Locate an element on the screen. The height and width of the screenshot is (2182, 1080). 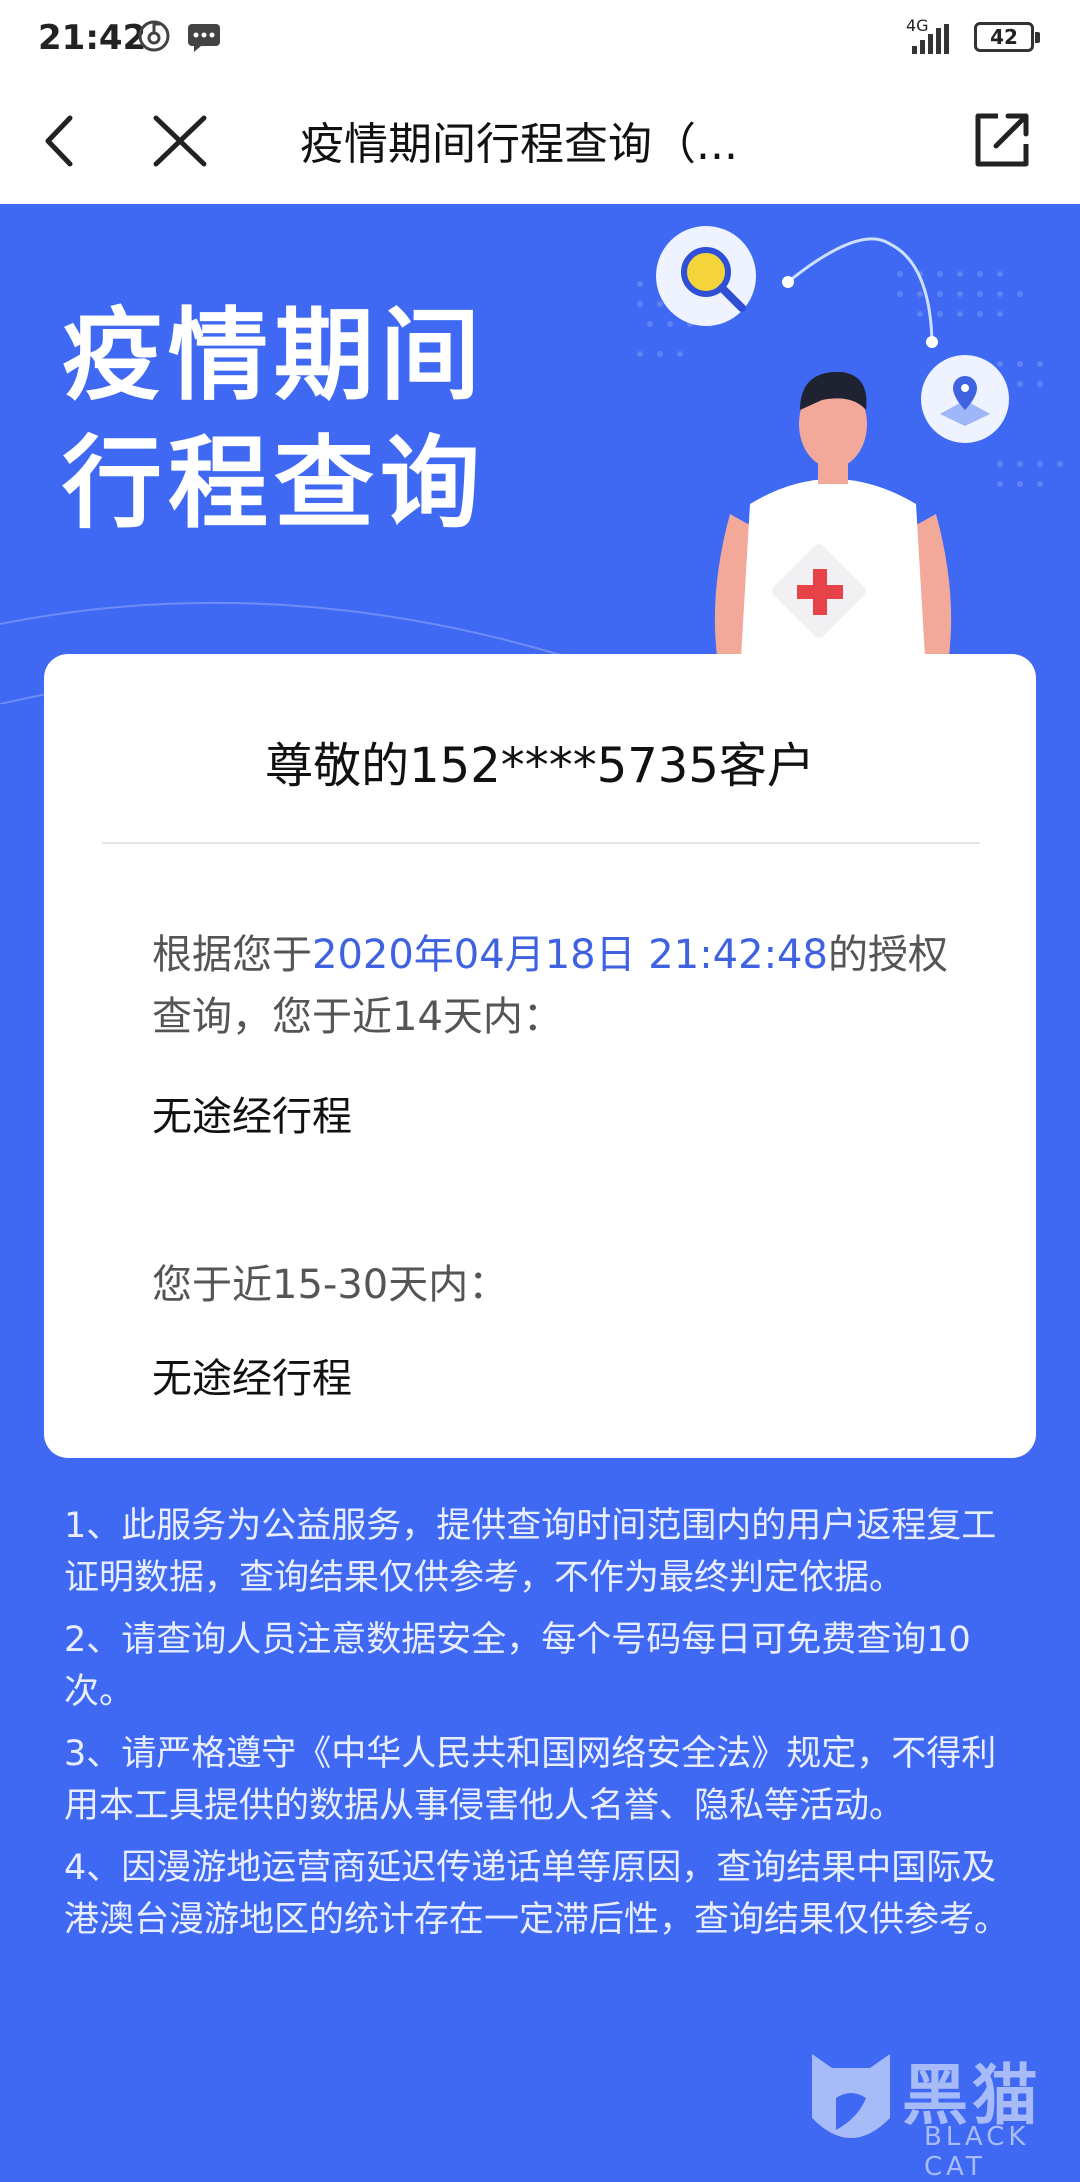
black-cat-logo is located at coordinates (851, 2096).